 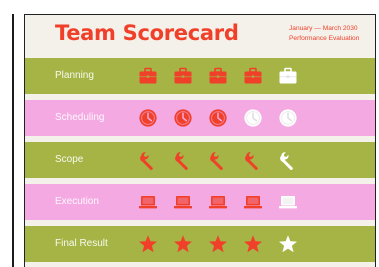 I want to click on row-label: Scheduling, so click(x=80, y=117).